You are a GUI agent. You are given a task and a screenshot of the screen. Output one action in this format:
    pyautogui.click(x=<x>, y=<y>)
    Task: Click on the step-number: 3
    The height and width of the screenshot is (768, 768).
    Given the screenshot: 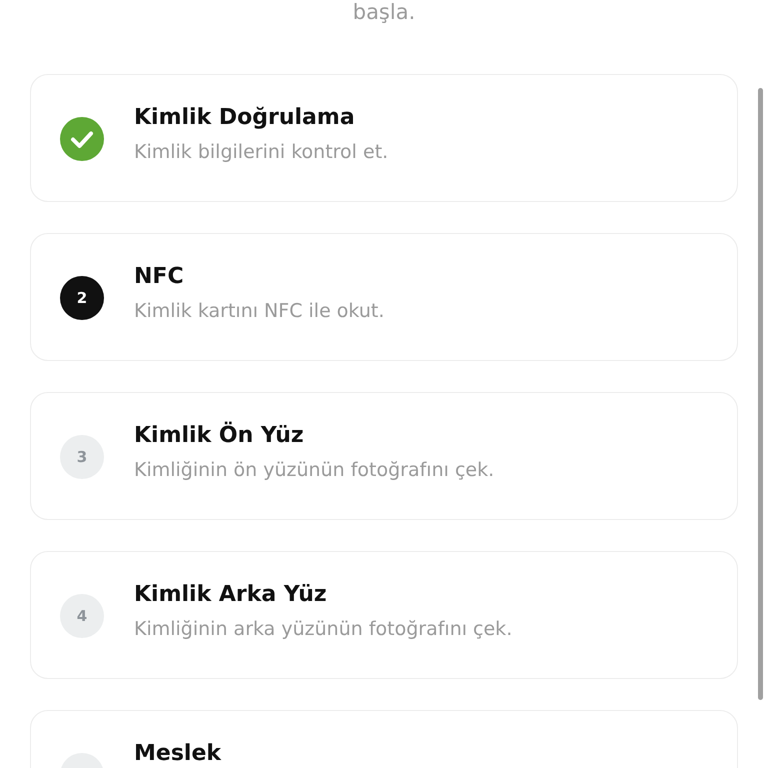 What is the action you would take?
    pyautogui.click(x=82, y=457)
    